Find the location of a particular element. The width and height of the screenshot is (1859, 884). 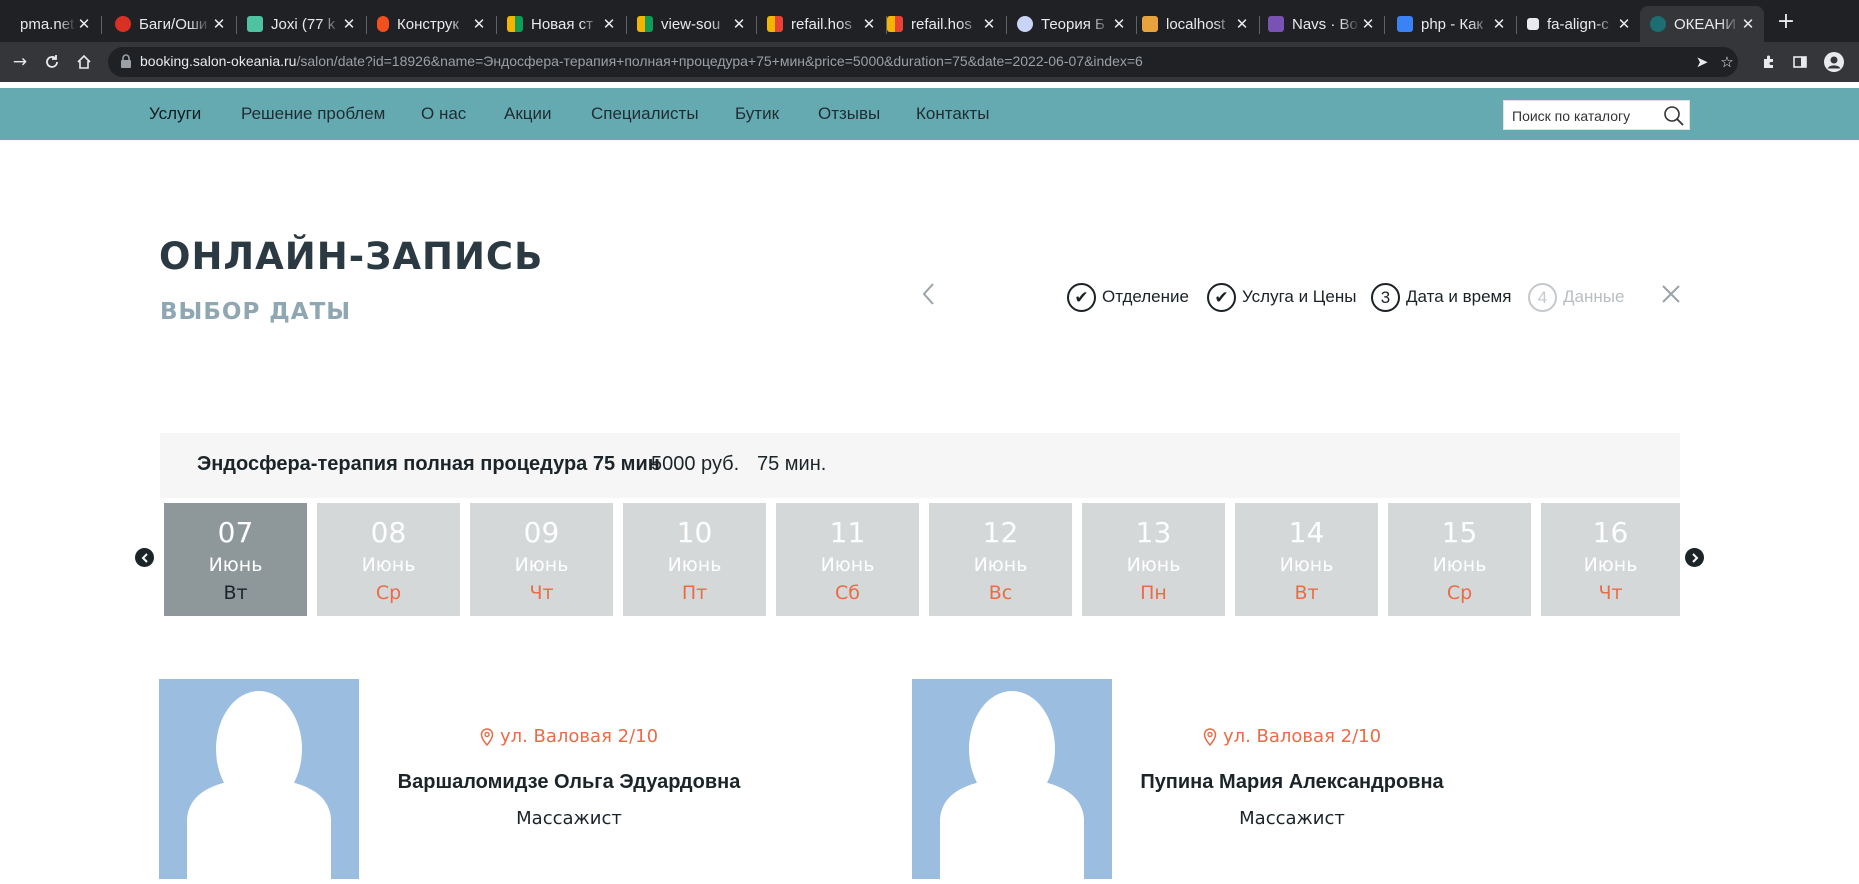

user-silhouette-icon is located at coordinates (259, 785).